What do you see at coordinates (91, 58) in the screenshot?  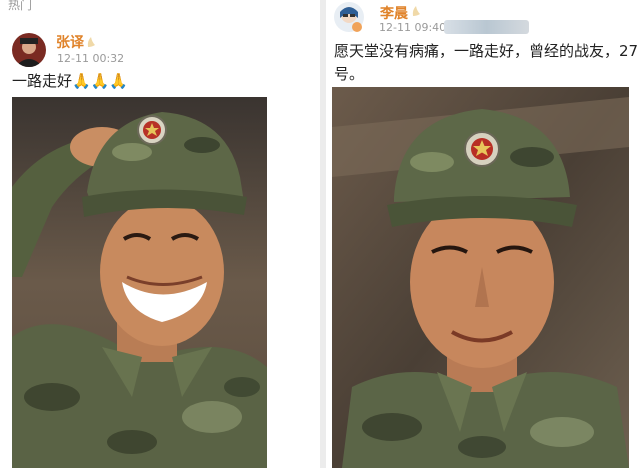 I see `post-timestamp: 12-11 00:32` at bounding box center [91, 58].